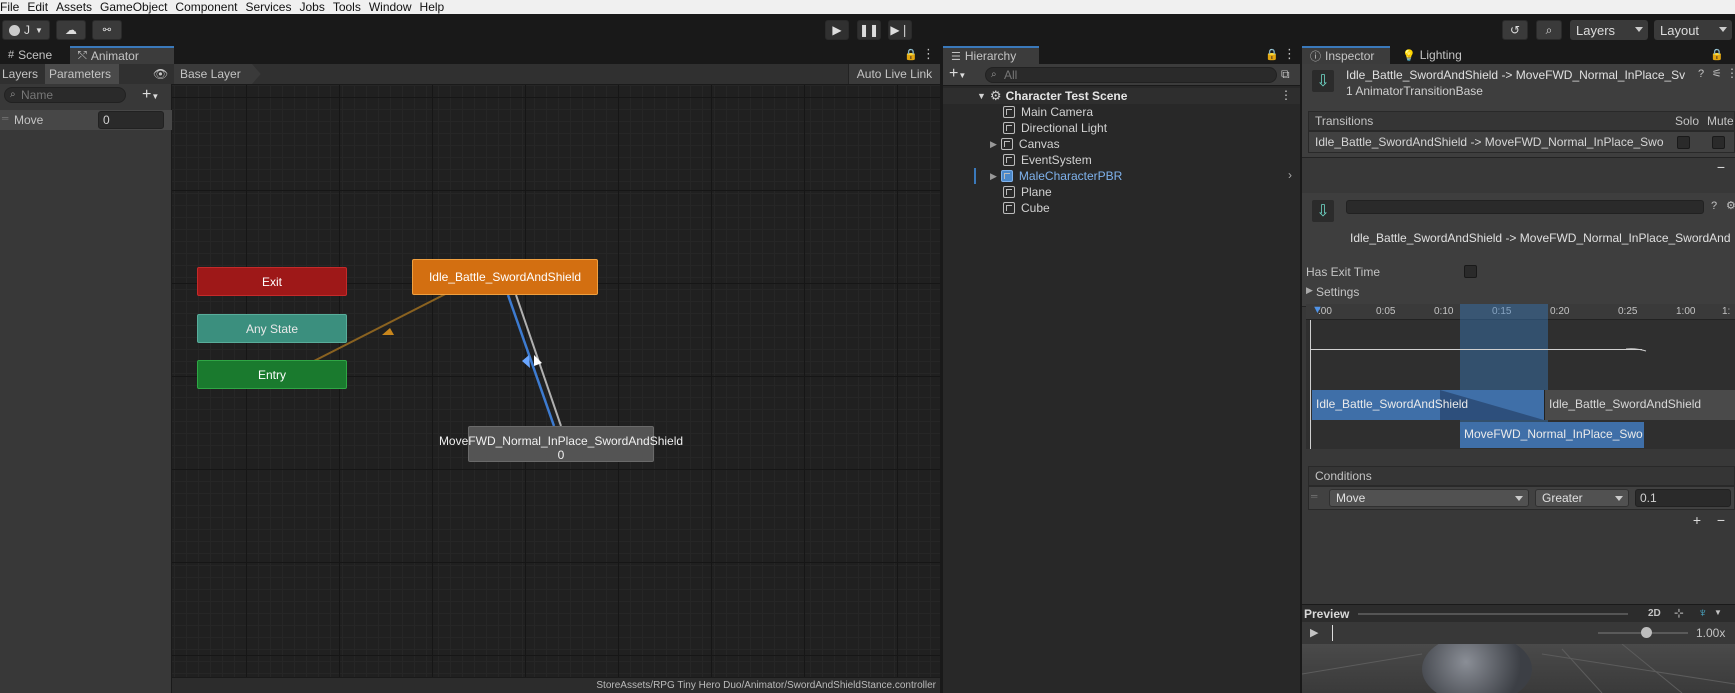 This screenshot has width=1735, height=693. Describe the element at coordinates (1026, 208) in the screenshot. I see `hierarchy-item-cube: Cube` at that location.